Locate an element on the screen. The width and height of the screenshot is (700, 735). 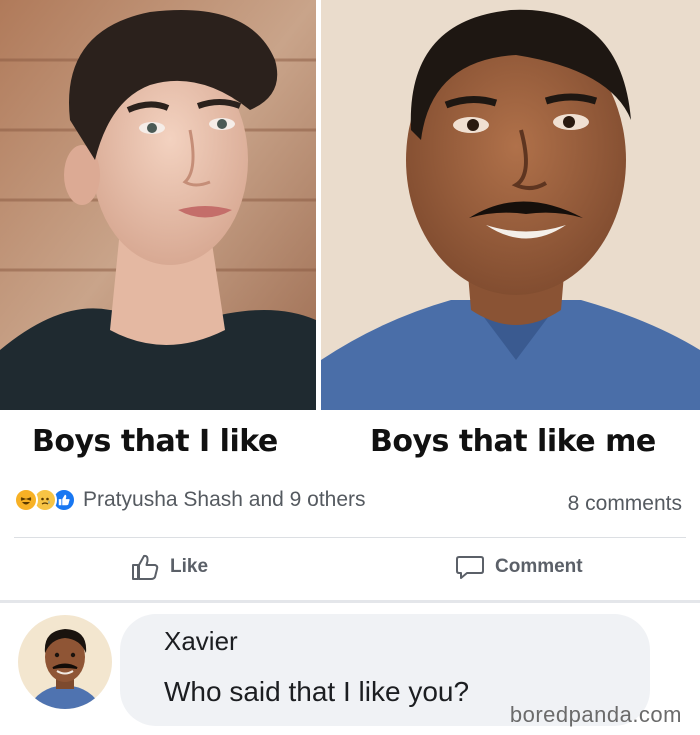
comment-label: Comment is located at coordinates (539, 566).